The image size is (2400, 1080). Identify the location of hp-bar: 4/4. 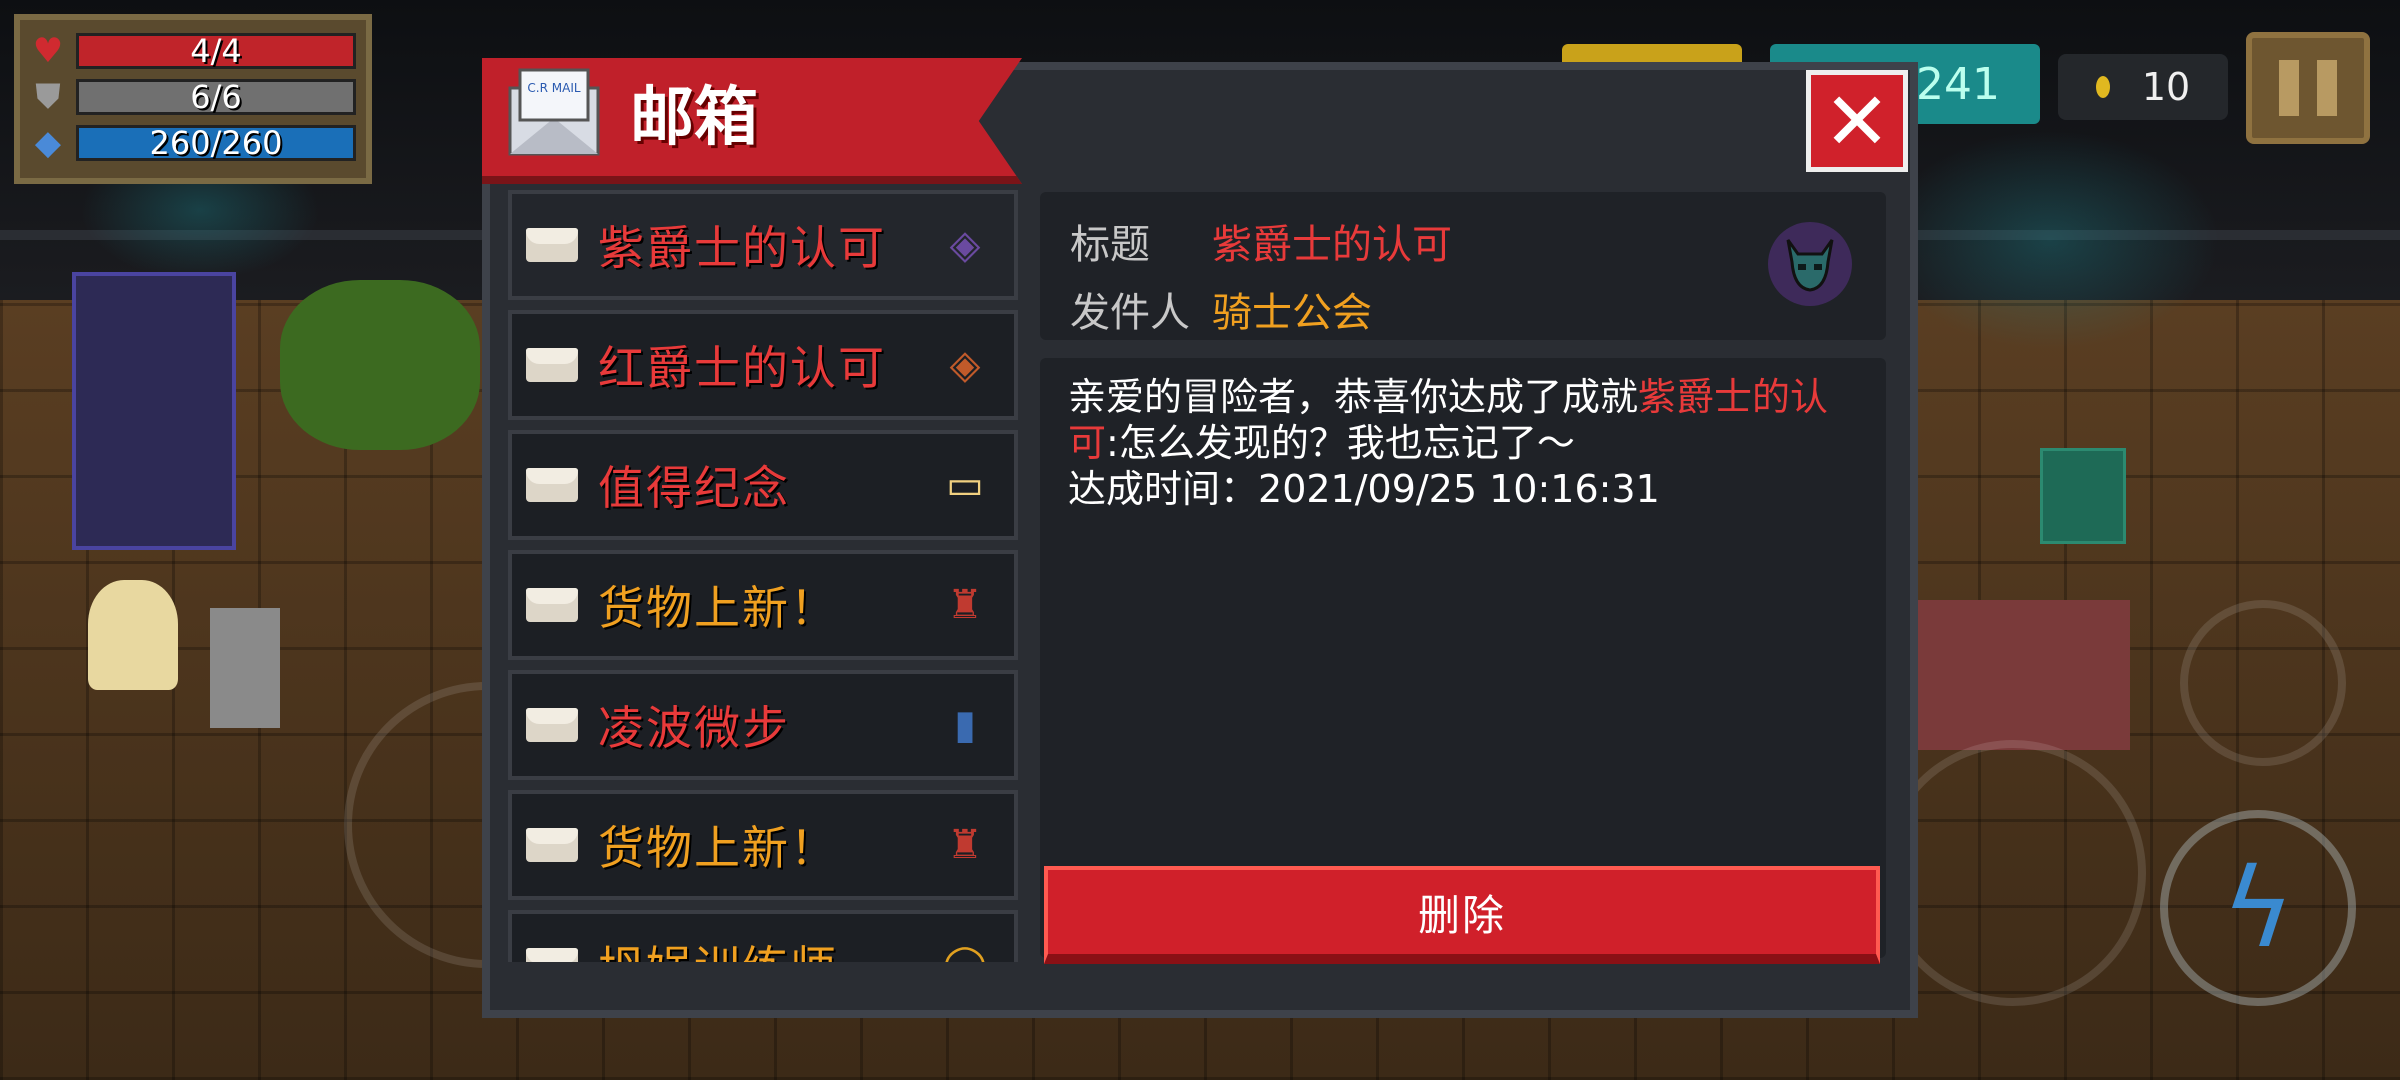
(216, 51).